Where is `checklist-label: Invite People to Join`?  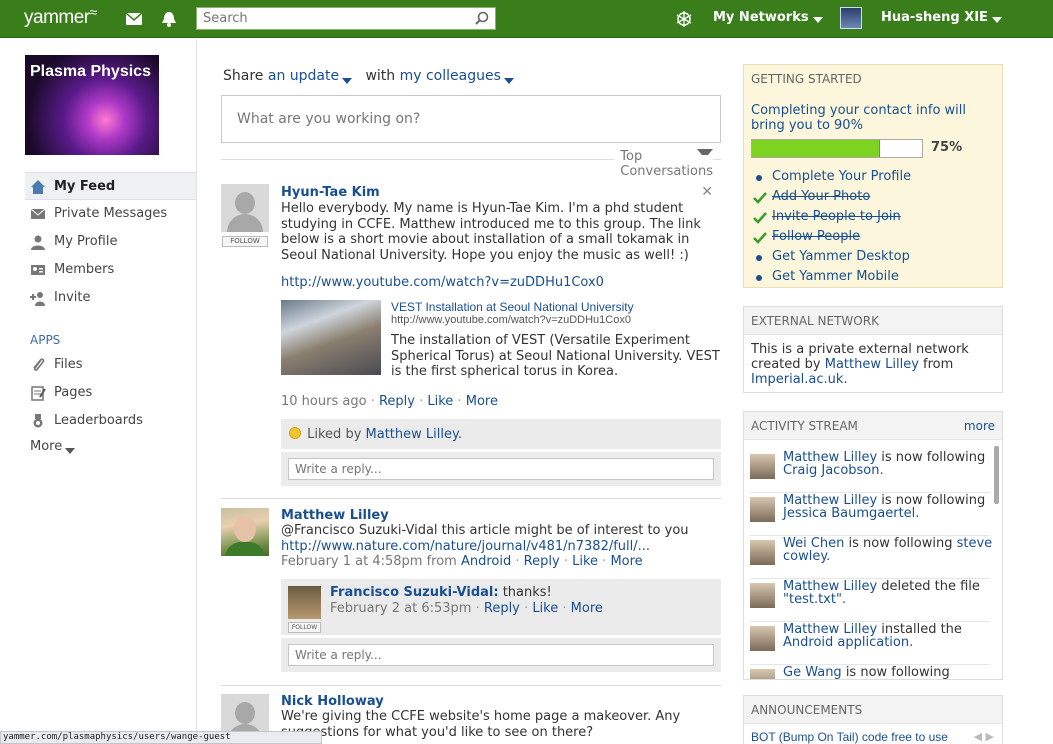 checklist-label: Invite People to Join is located at coordinates (836, 216).